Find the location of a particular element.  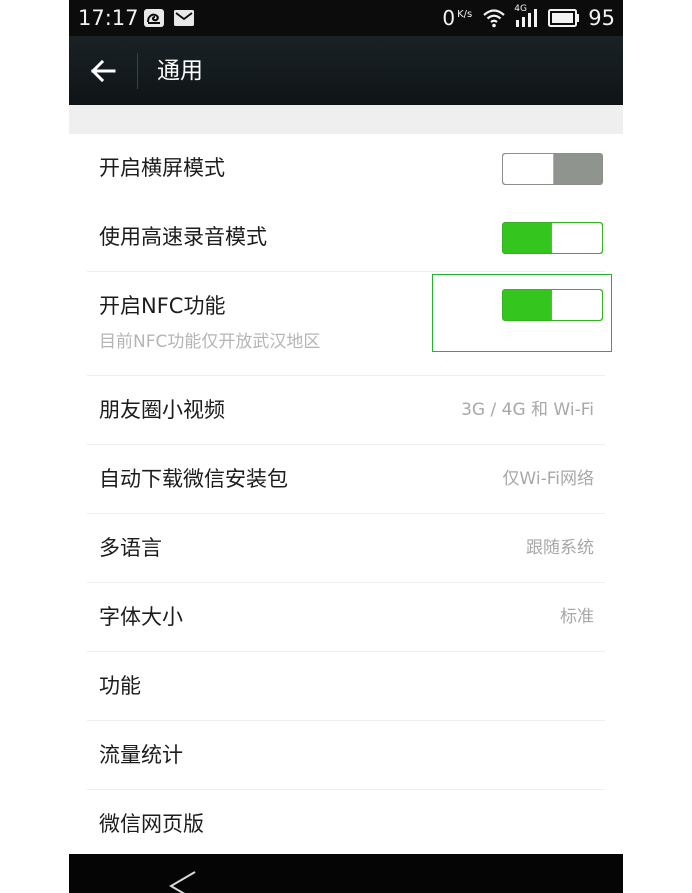

back-button is located at coordinates (103, 71).